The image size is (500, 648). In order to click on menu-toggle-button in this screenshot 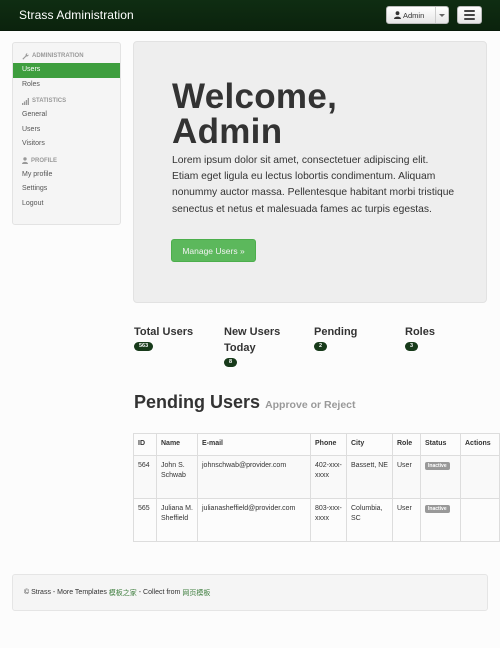, I will do `click(469, 15)`.